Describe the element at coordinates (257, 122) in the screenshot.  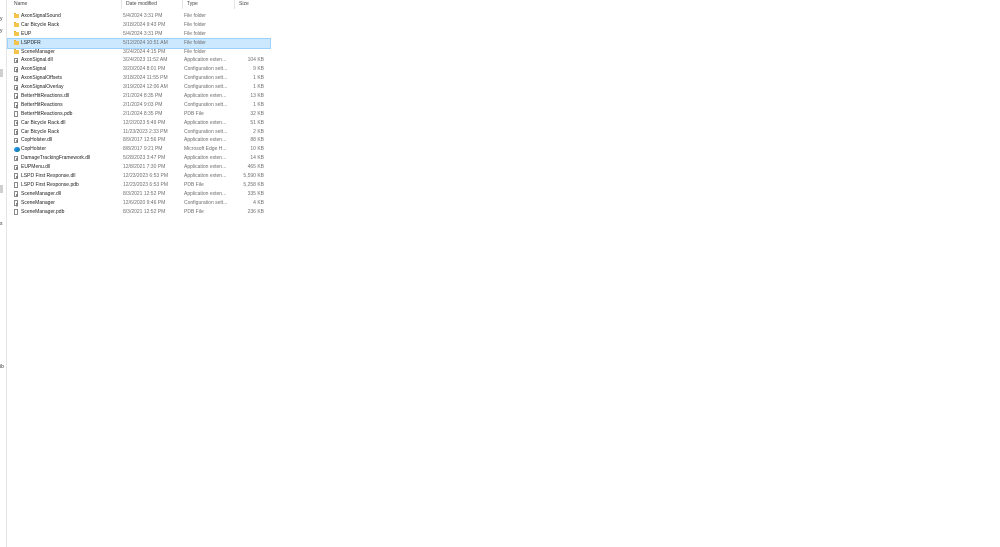
I see `file-size: 51 KB` at that location.